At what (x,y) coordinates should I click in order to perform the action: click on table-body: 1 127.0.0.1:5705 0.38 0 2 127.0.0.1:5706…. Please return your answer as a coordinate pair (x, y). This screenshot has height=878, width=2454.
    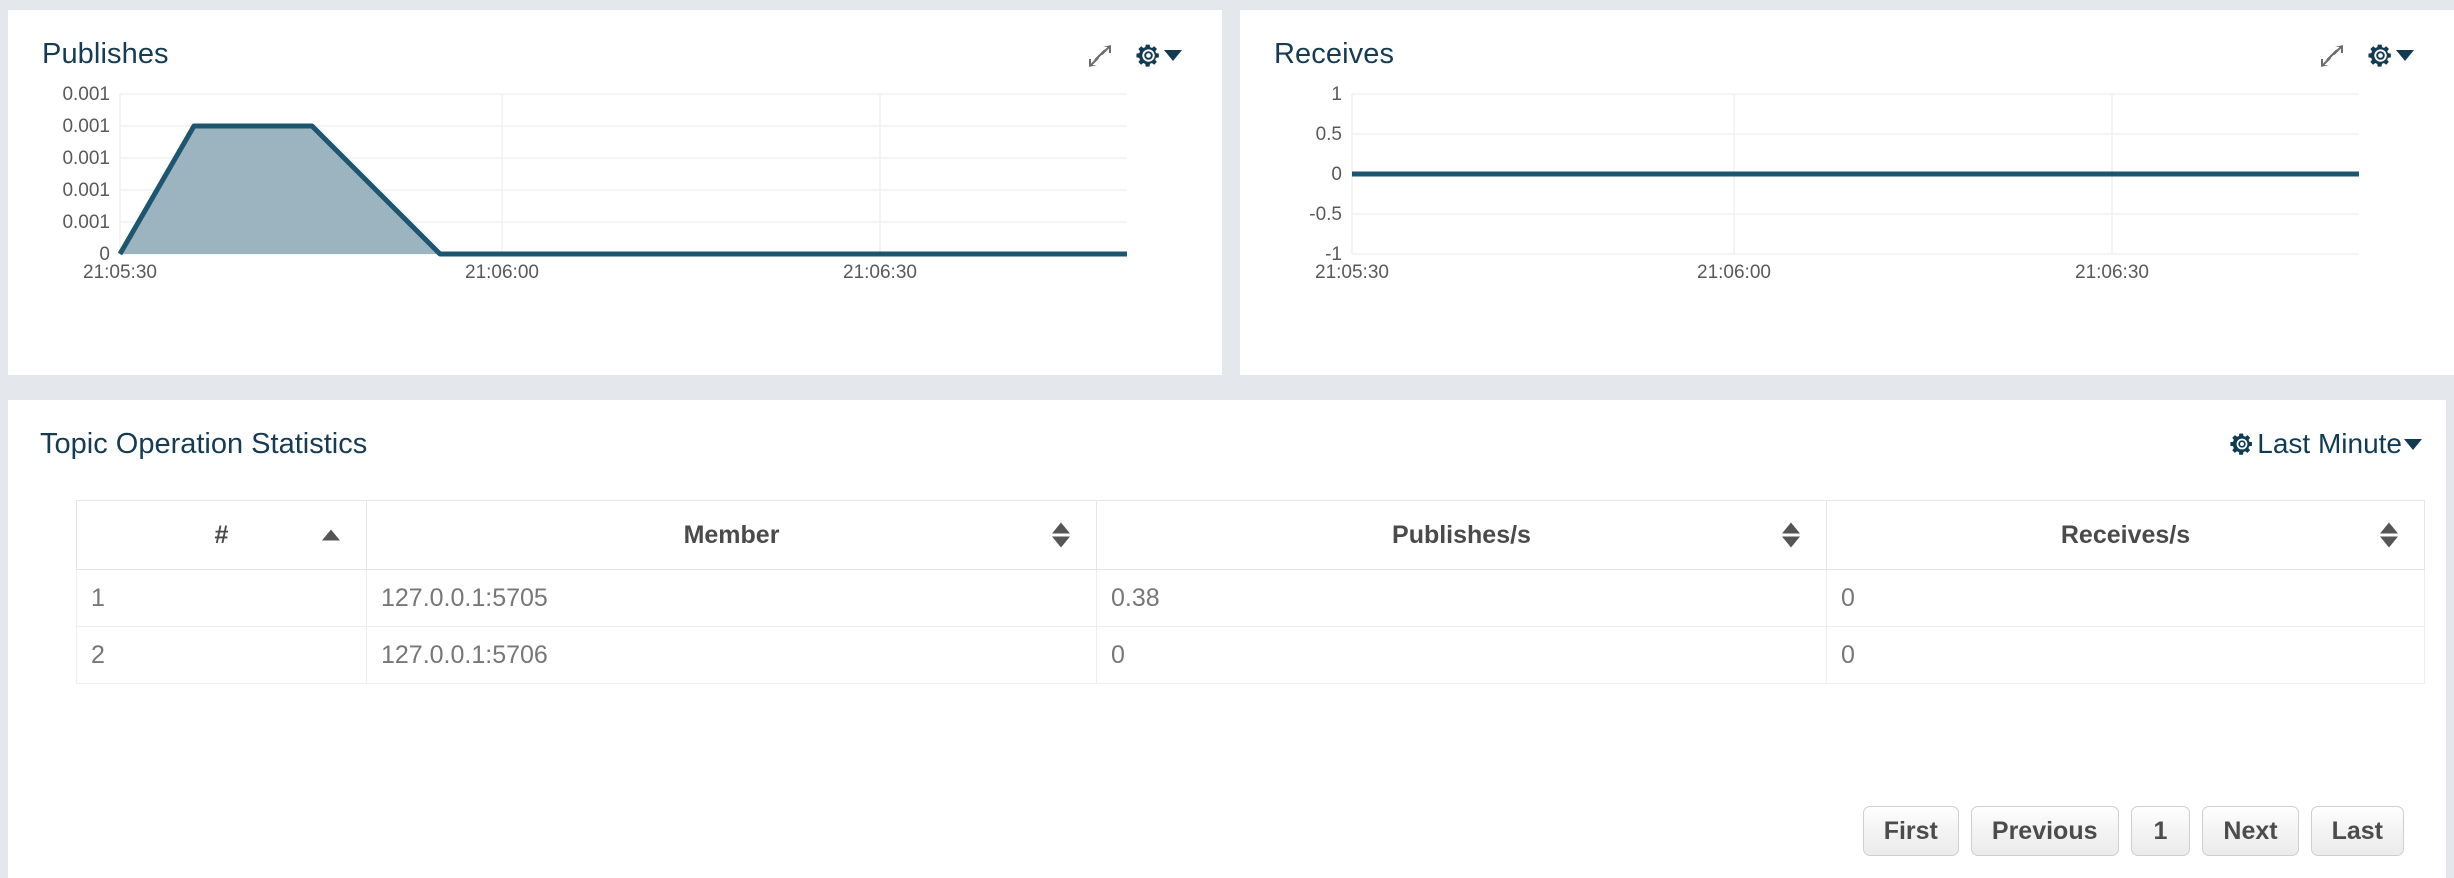
    Looking at the image, I should click on (1250, 626).